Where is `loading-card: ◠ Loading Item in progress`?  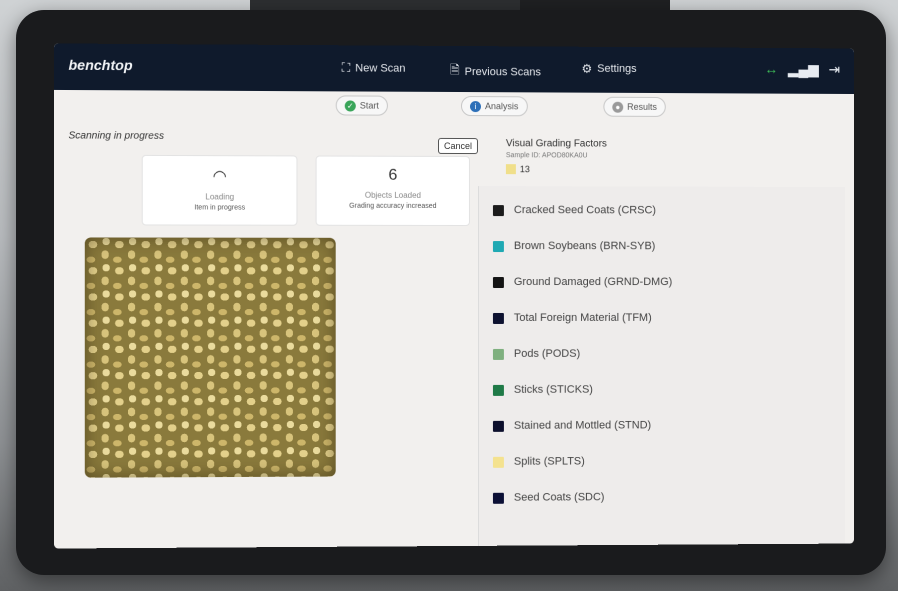 loading-card: ◠ Loading Item in progress is located at coordinates (219, 190).